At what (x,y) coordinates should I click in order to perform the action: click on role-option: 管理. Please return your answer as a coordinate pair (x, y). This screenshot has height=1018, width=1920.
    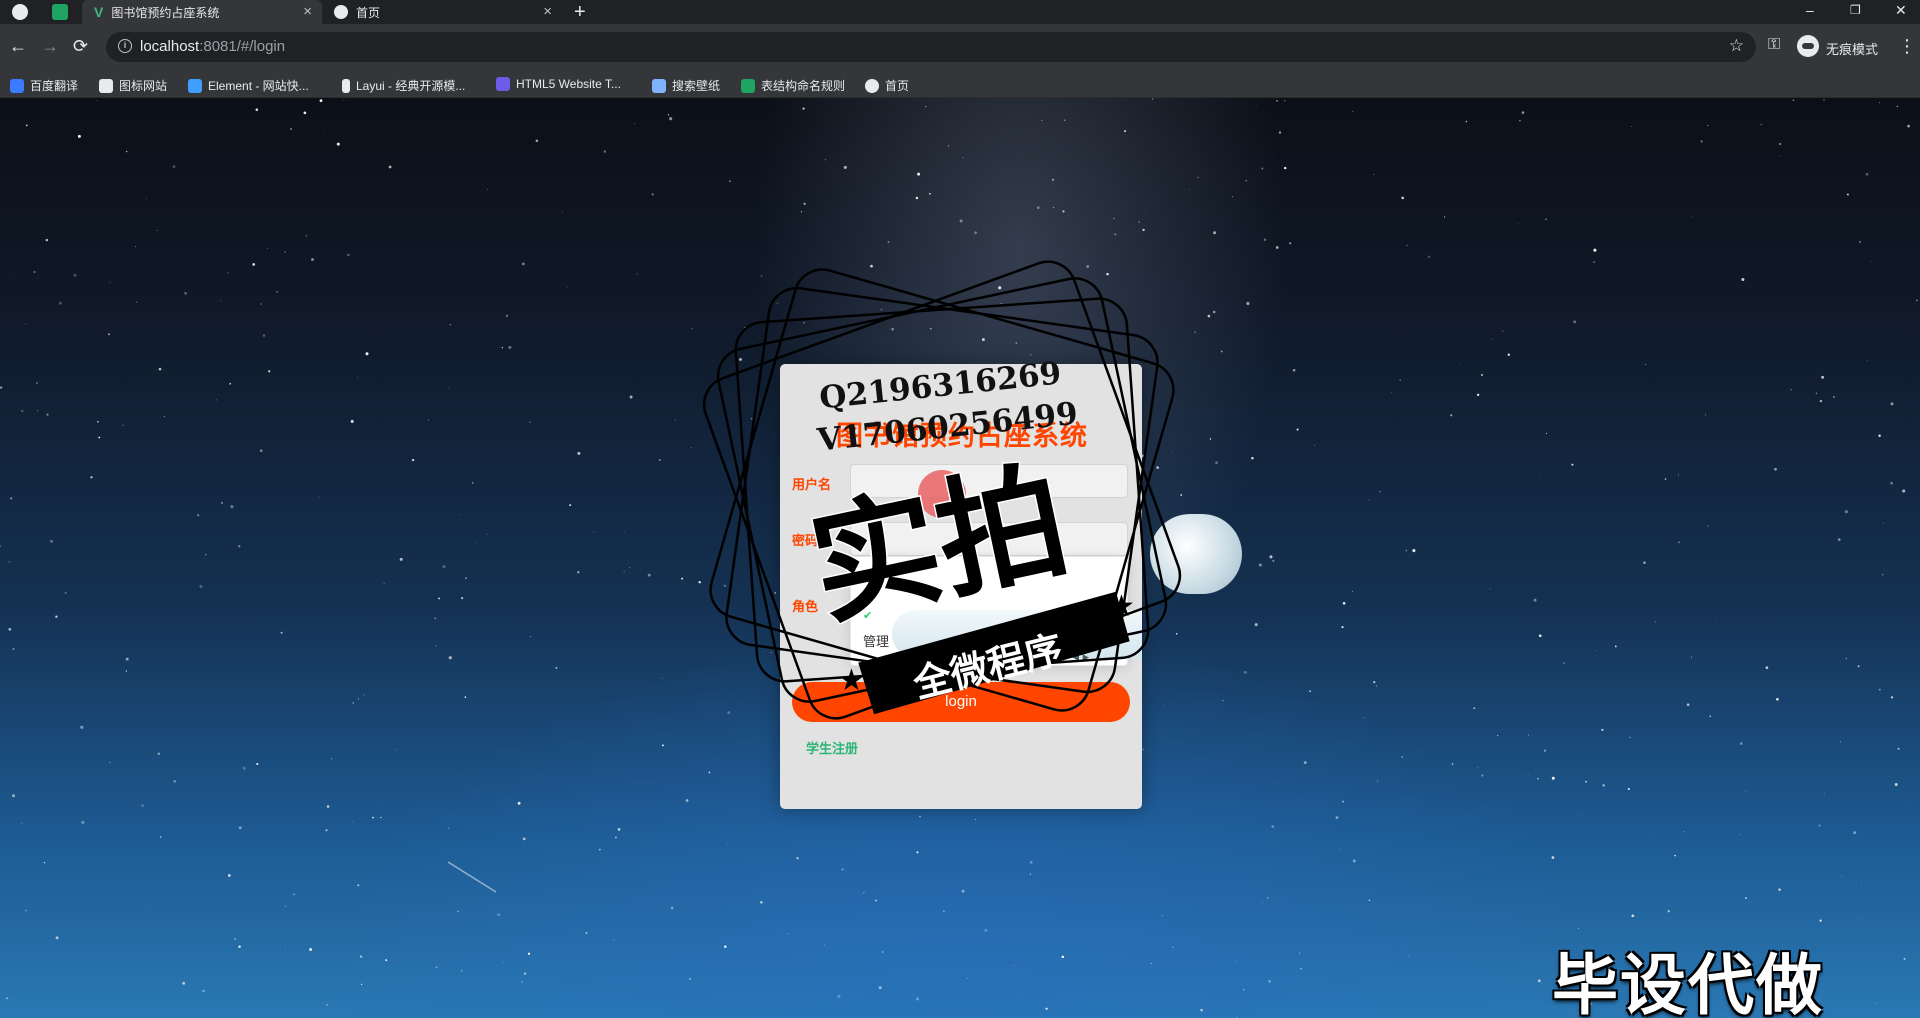
    Looking at the image, I should click on (876, 640).